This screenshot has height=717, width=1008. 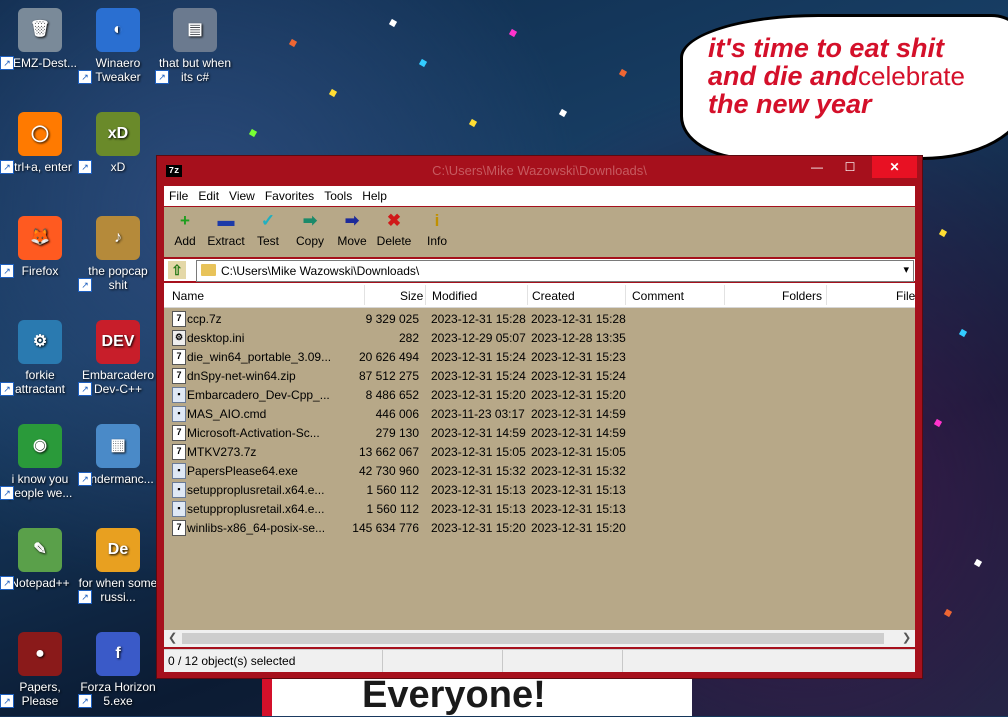 I want to click on copy-label: Copy, so click(x=309, y=241).